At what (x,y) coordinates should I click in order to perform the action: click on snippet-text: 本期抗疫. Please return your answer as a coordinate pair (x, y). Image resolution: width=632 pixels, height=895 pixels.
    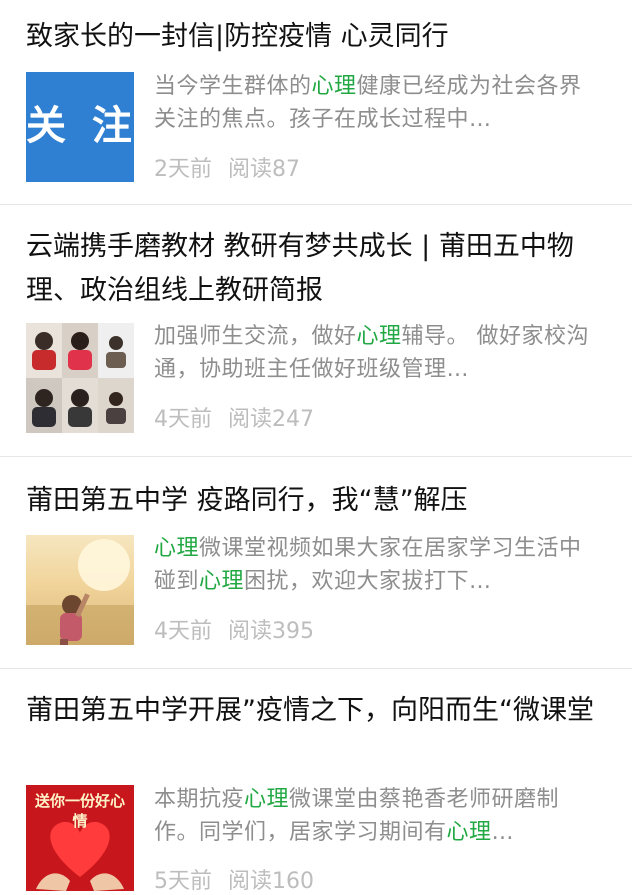
    Looking at the image, I should click on (199, 799).